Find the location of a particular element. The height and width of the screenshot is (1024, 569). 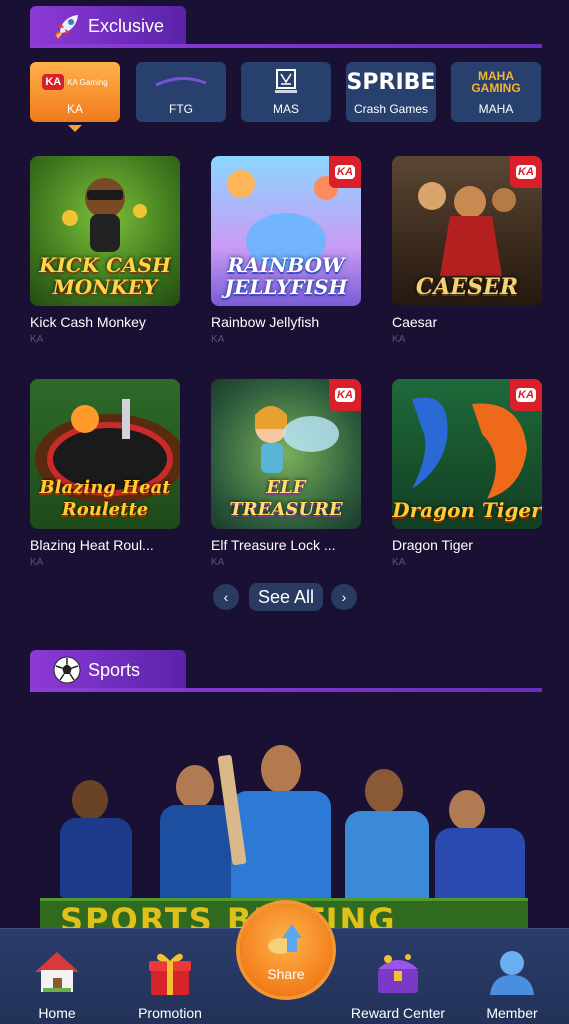

game-thumbnail: KA Dragon Tiger is located at coordinates (467, 454).